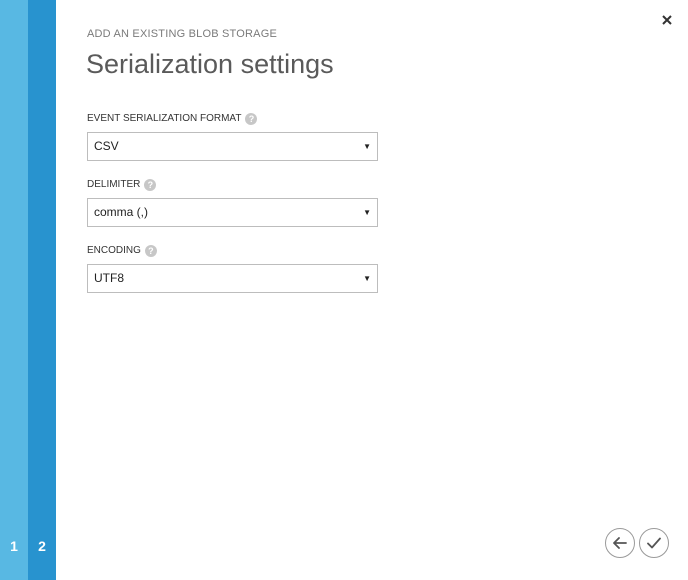 The image size is (688, 580). What do you see at coordinates (210, 64) in the screenshot?
I see `page-title: Serialization settings` at bounding box center [210, 64].